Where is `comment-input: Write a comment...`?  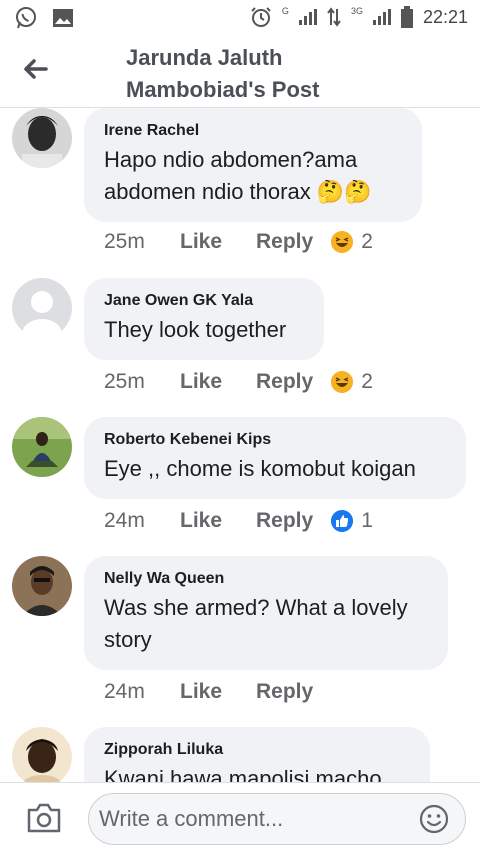 comment-input: Write a comment... is located at coordinates (277, 819).